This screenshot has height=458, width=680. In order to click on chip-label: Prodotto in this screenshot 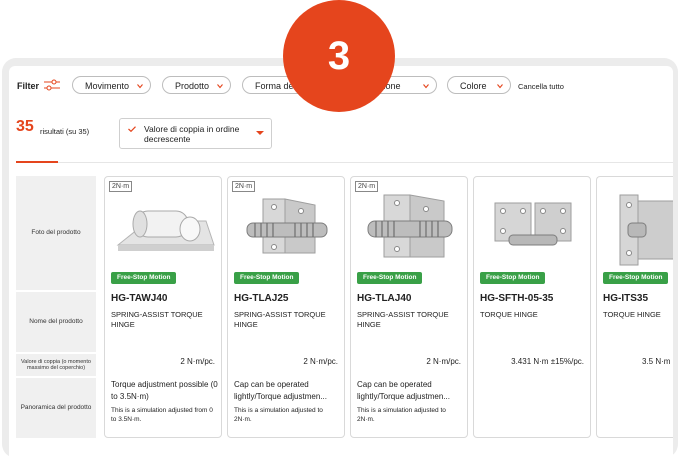, I will do `click(192, 86)`.